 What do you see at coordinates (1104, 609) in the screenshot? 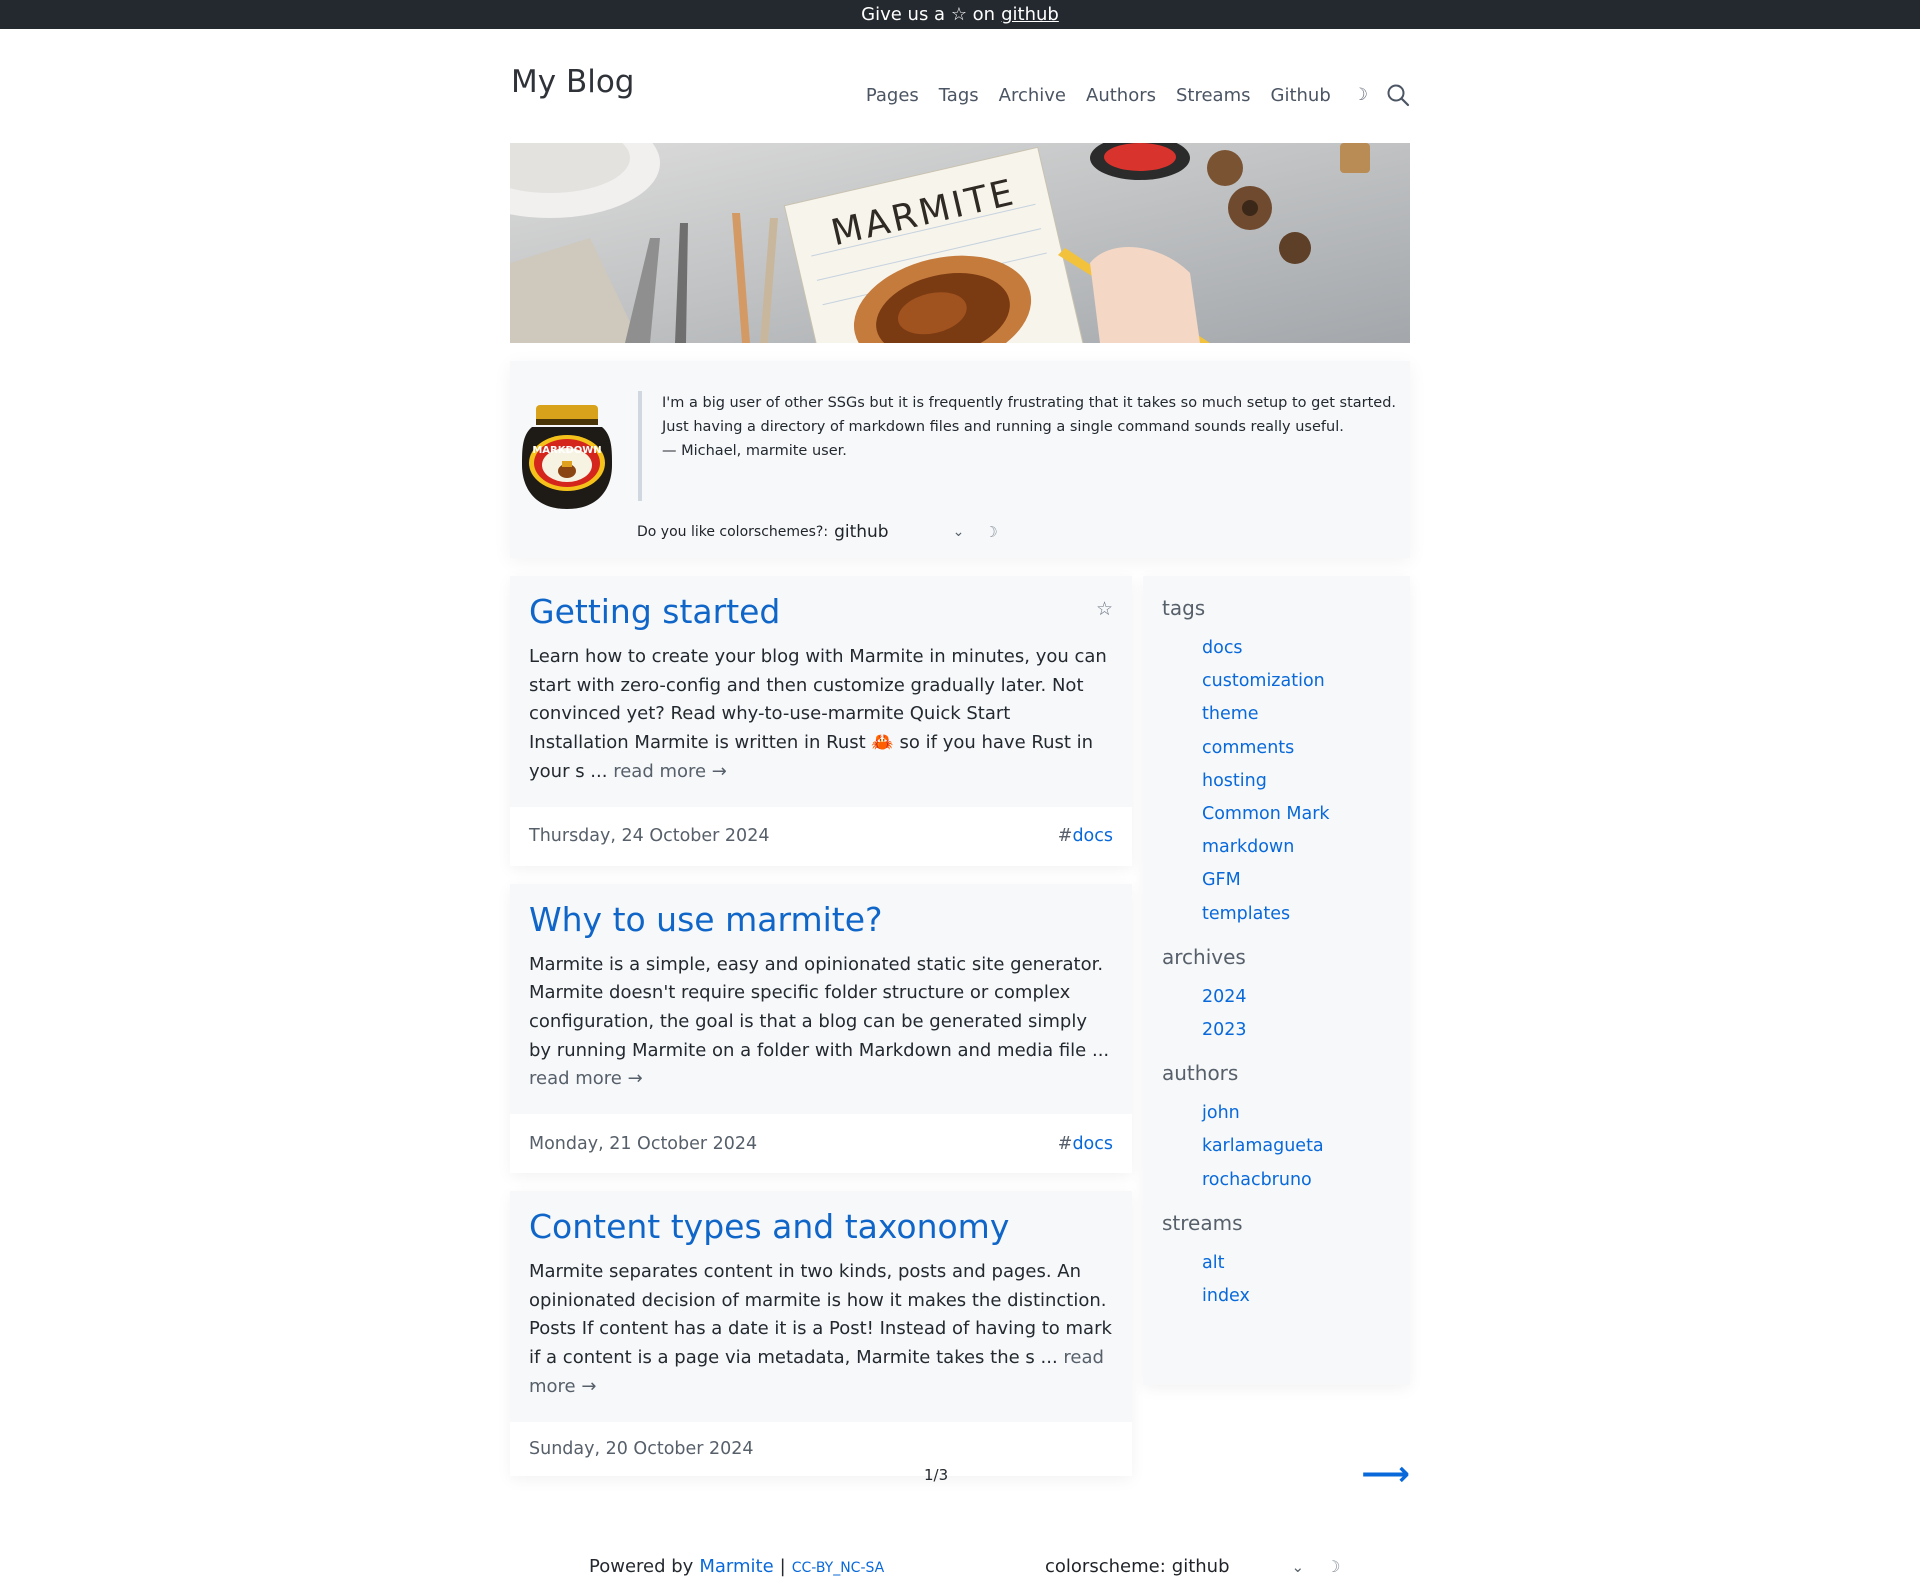
I see `star-icon: ☆` at bounding box center [1104, 609].